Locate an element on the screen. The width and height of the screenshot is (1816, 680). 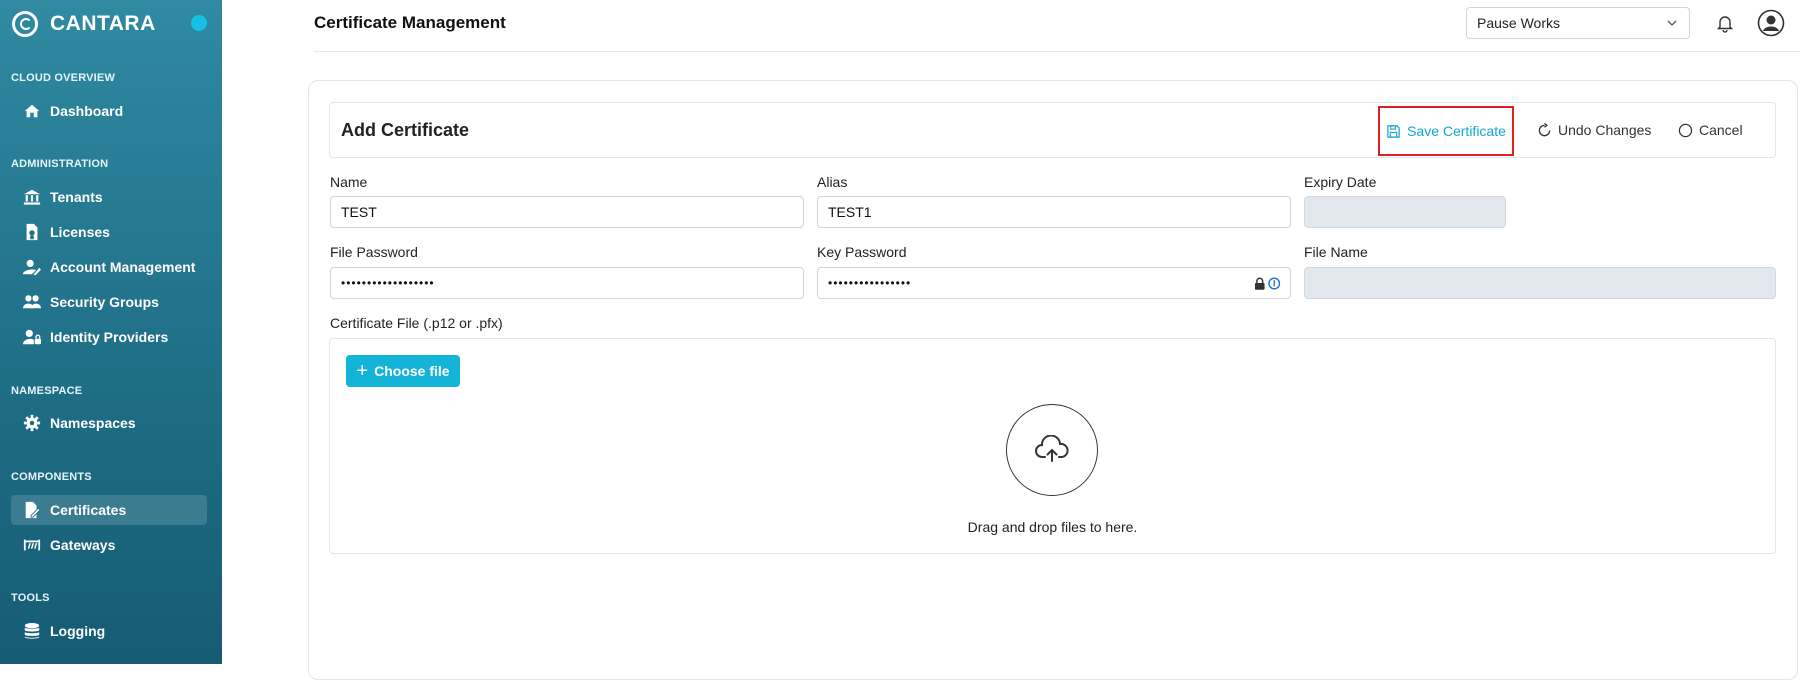
sidebar-item-certificates: Certificates is located at coordinates (109, 510).